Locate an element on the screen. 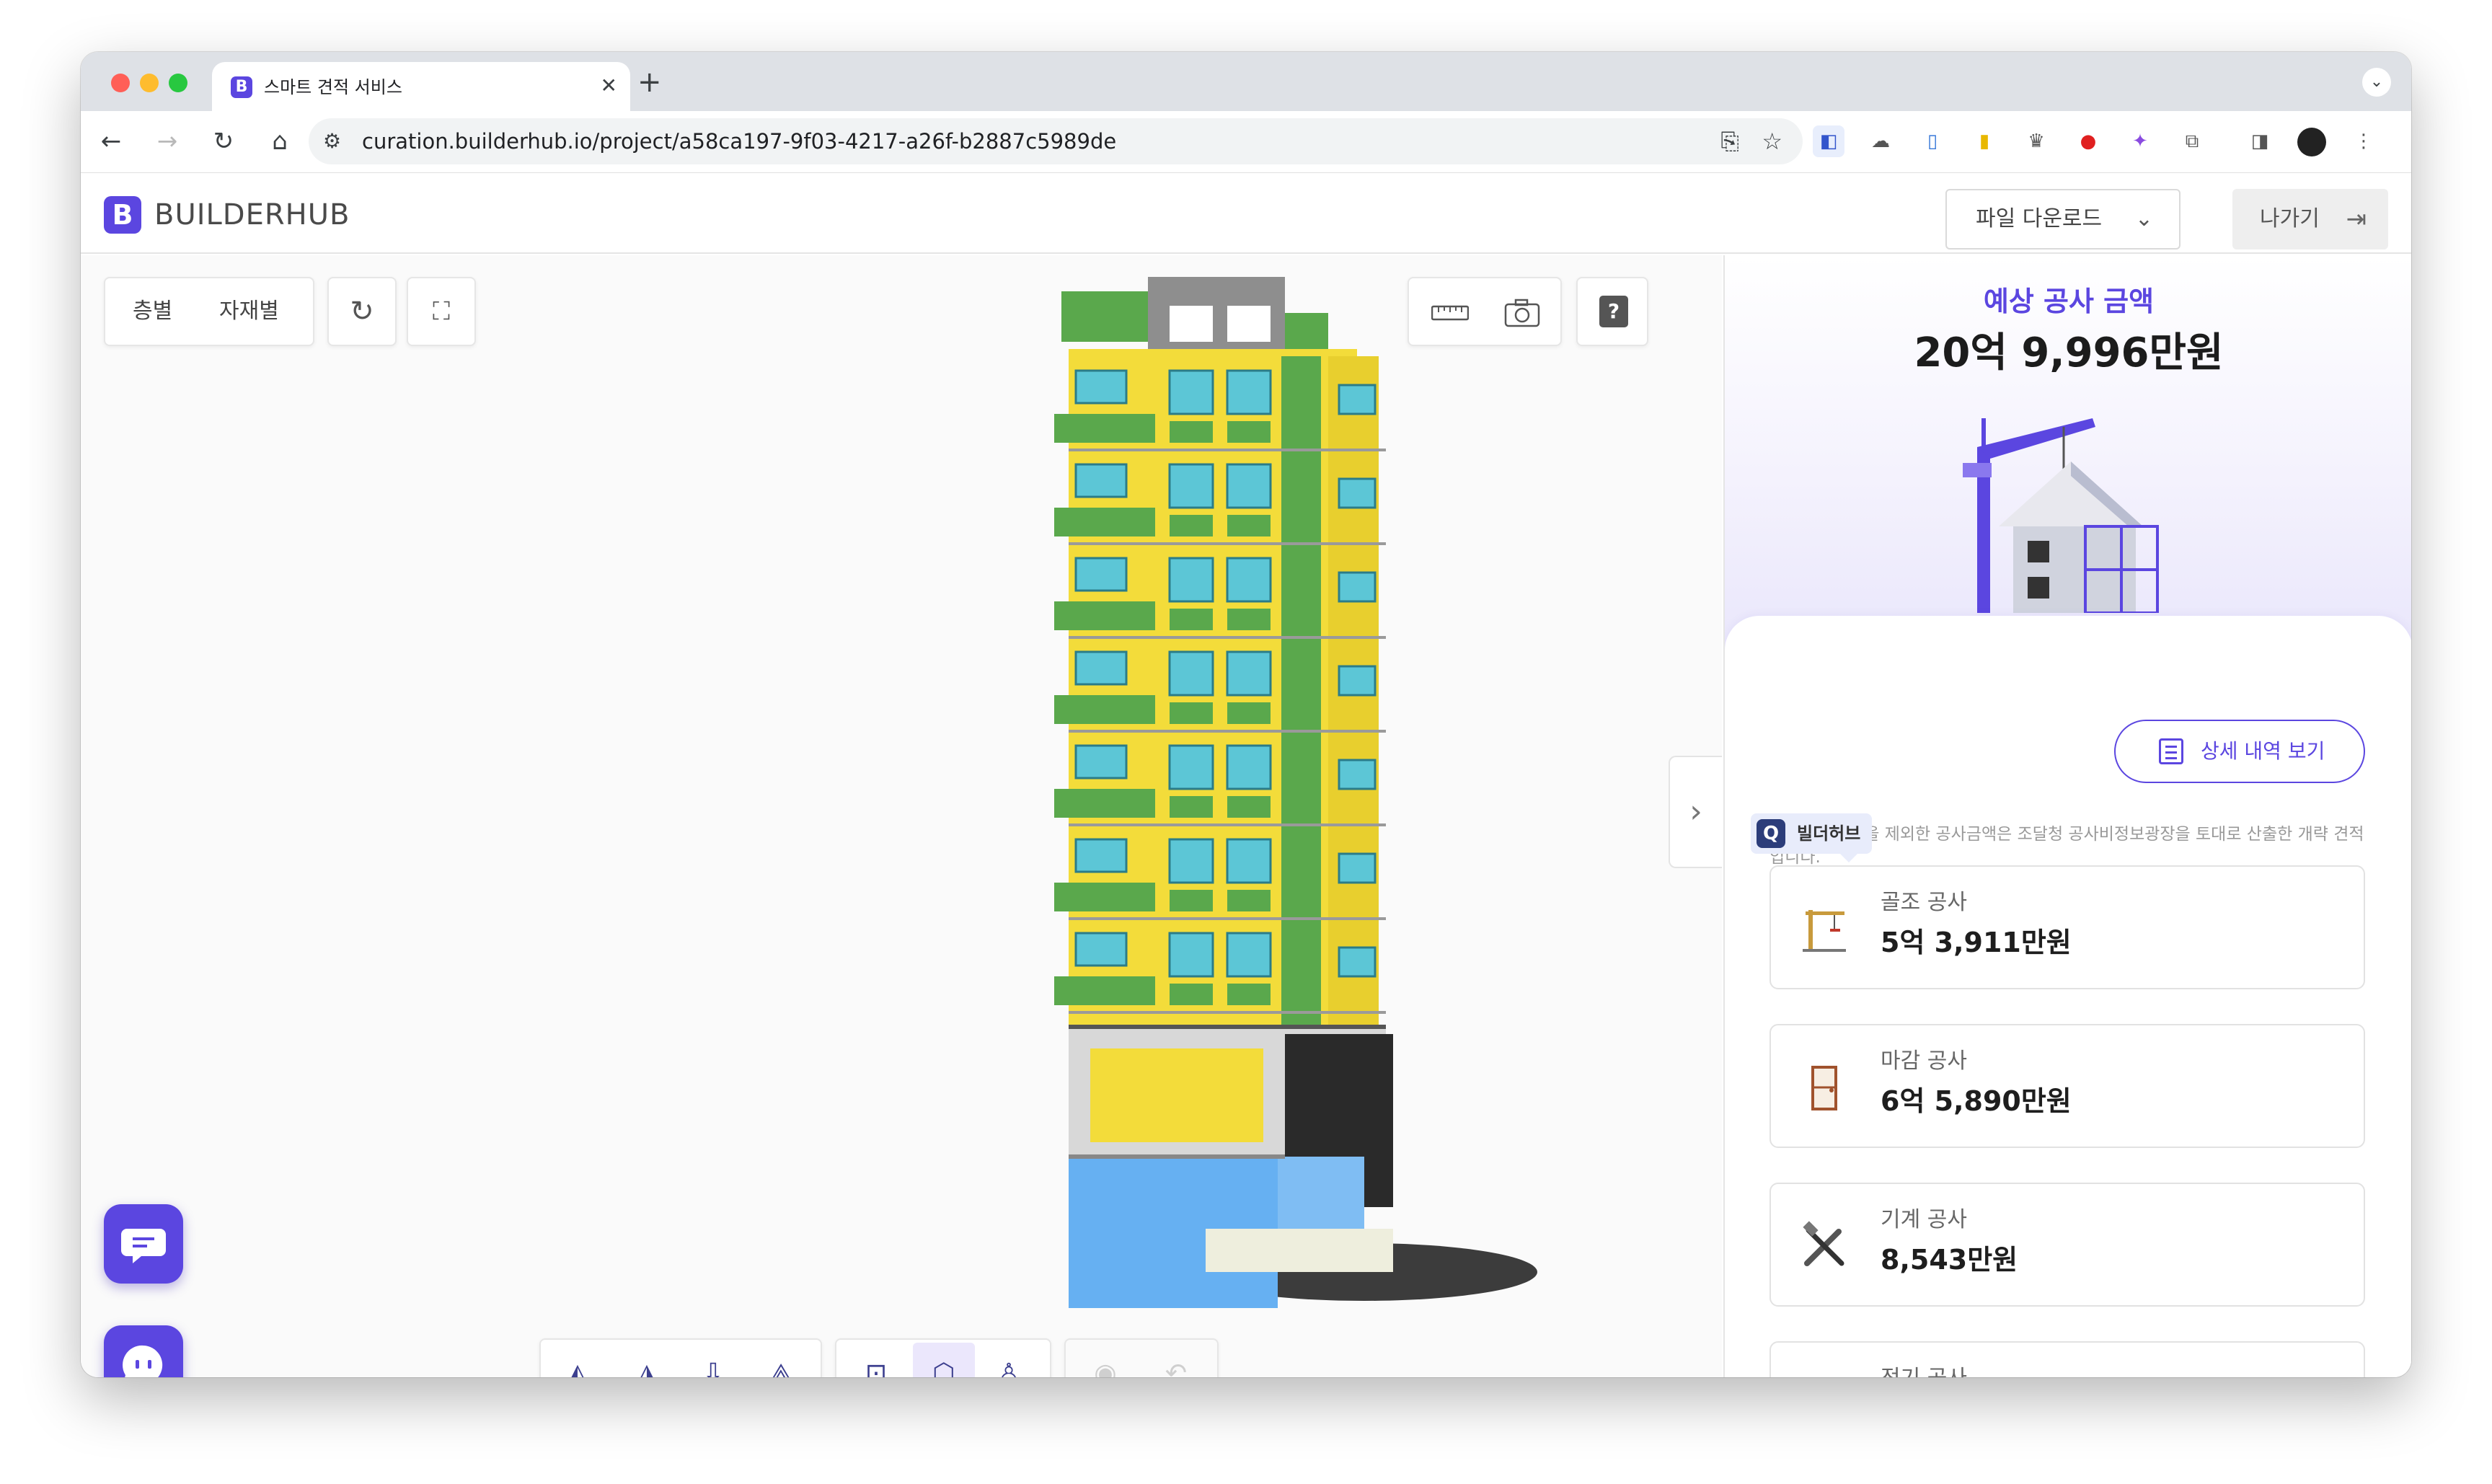 Image resolution: width=2492 pixels, height=1484 pixels. extension-7-icon: ✦ is located at coordinates (2140, 141).